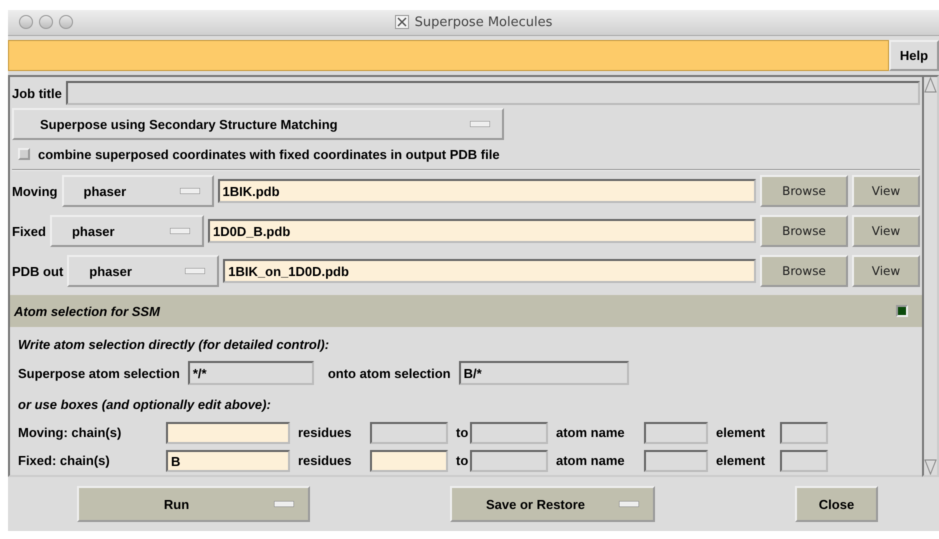 The height and width of the screenshot is (539, 939). Describe the element at coordinates (914, 56) in the screenshot. I see `help-button: Help` at that location.